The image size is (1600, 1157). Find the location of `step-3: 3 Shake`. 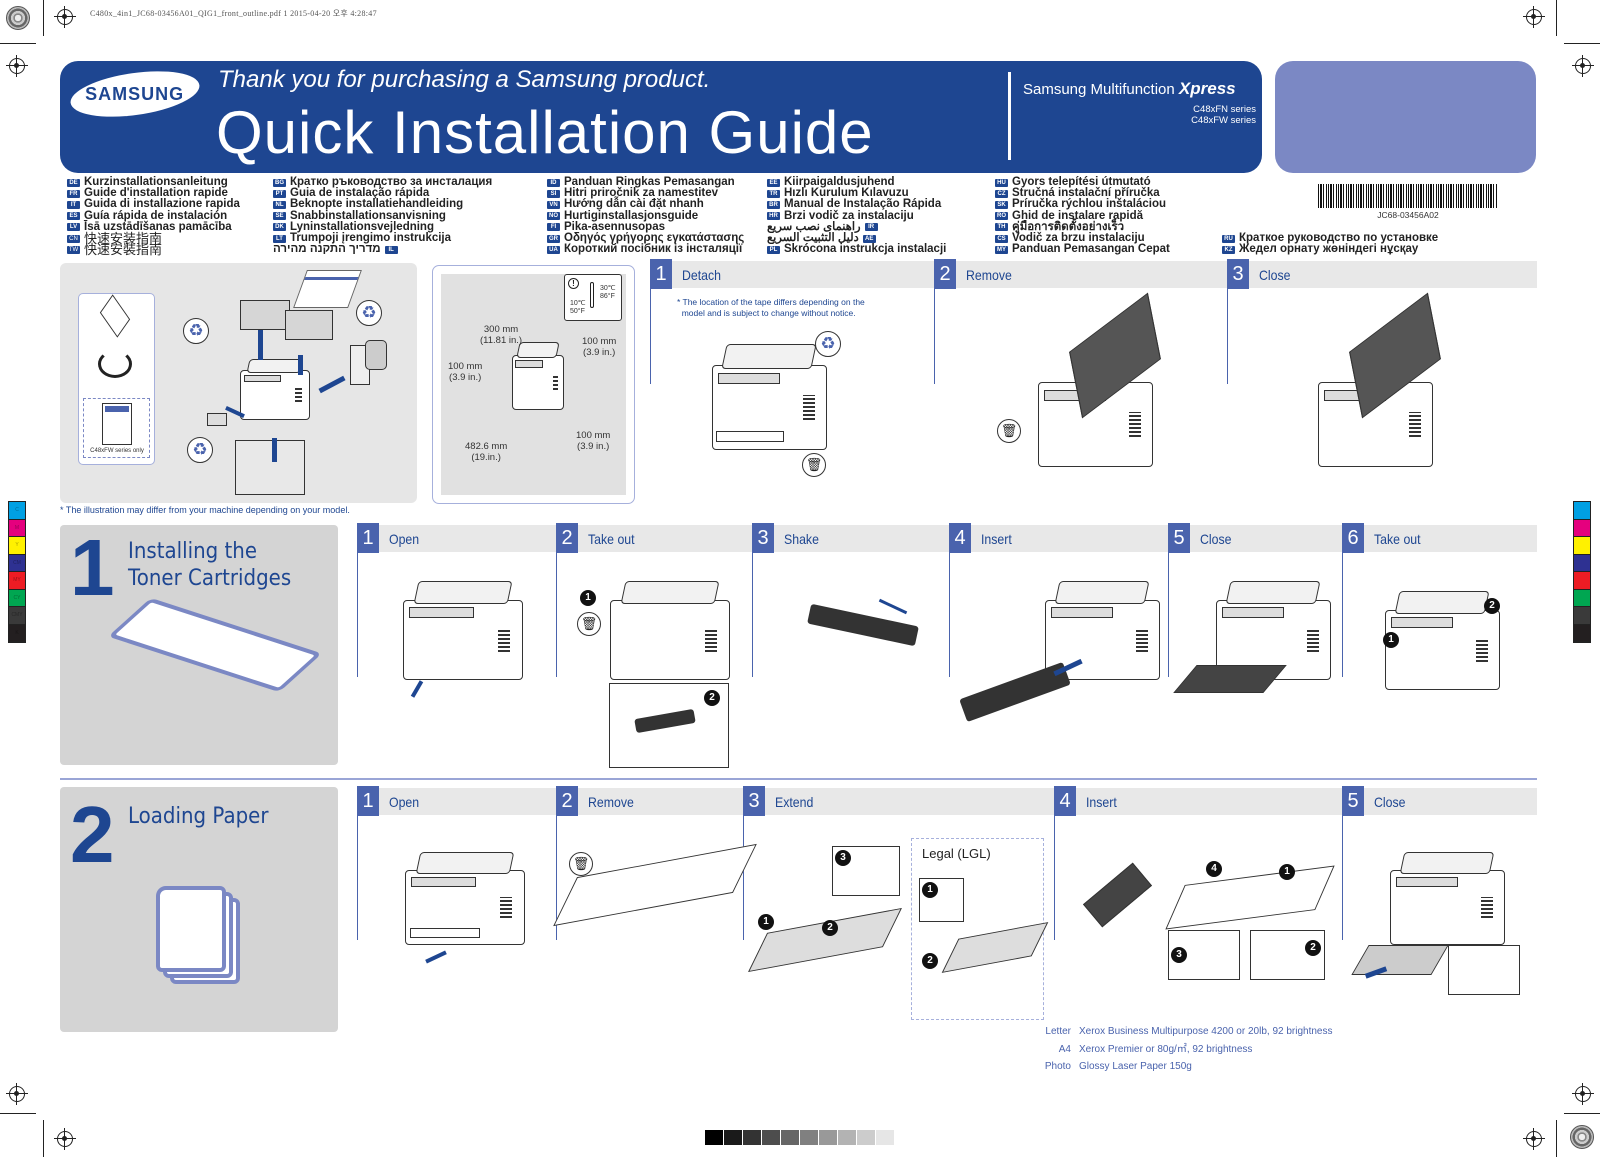

step-3: 3 Shake is located at coordinates (842, 537).